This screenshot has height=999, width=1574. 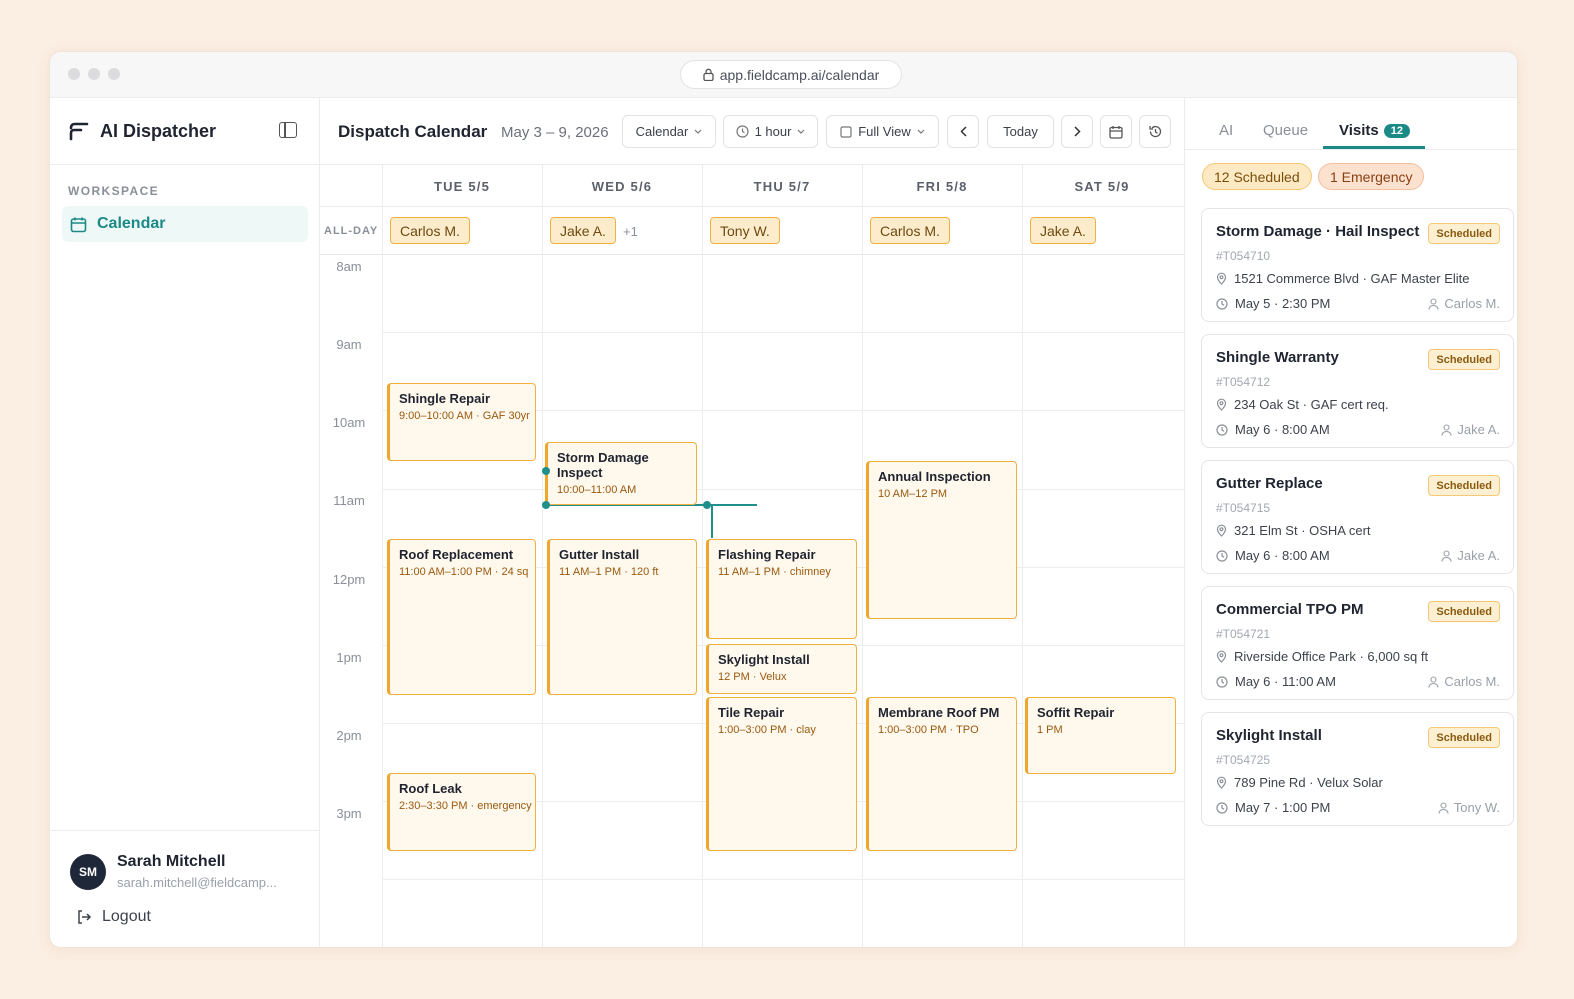 I want to click on logout-button: Logout, so click(x=113, y=917).